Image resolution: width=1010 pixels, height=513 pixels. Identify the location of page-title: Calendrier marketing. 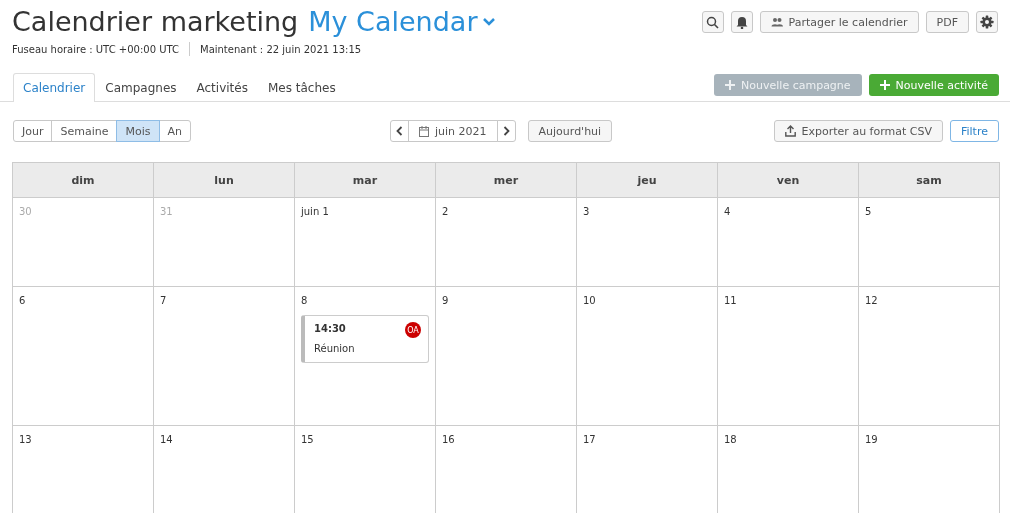
(155, 22).